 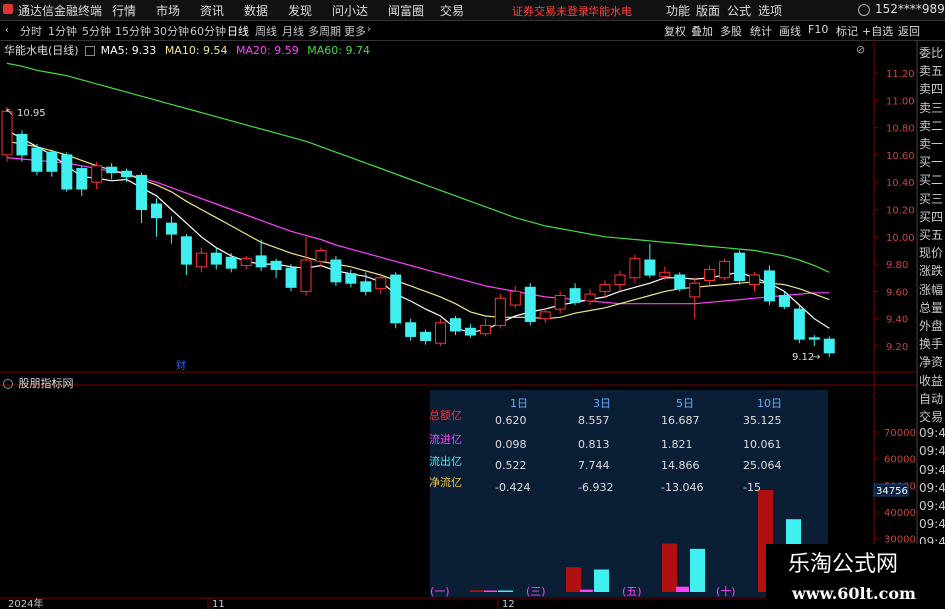 What do you see at coordinates (847, 31) in the screenshot?
I see `mark-button: 标记` at bounding box center [847, 31].